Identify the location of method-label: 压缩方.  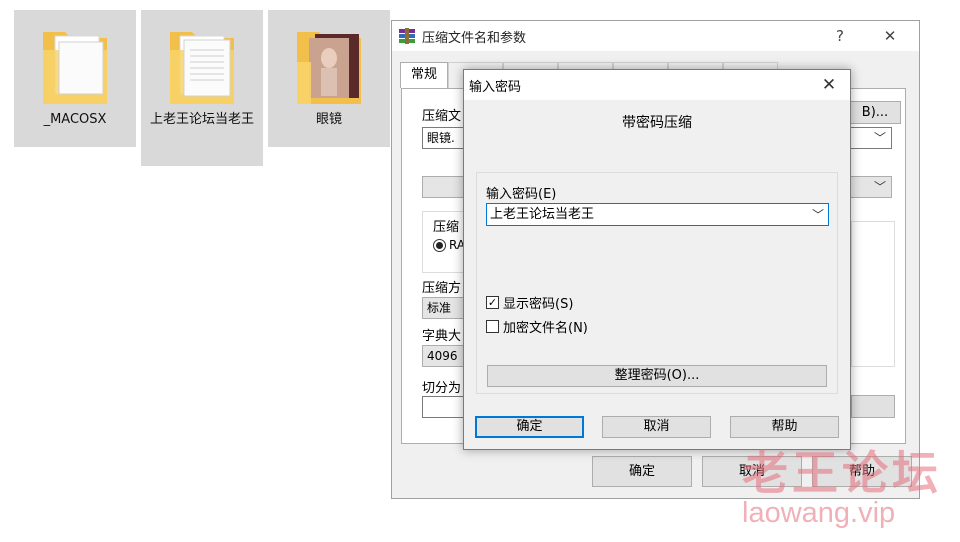
(442, 288).